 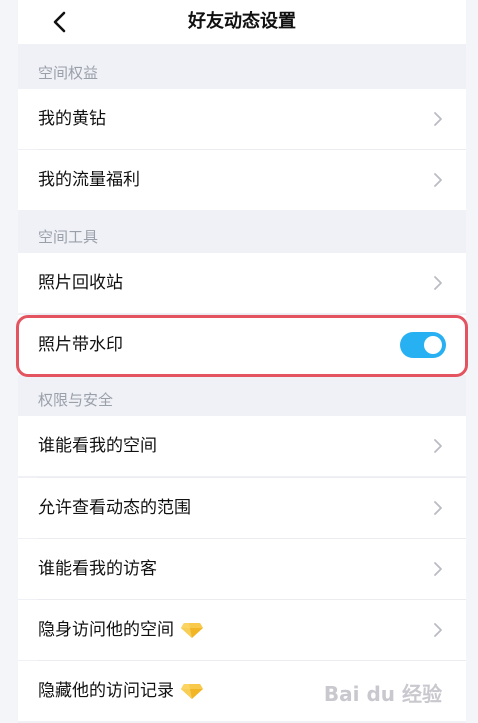 I want to click on row-photo-recycle-bin: 照片回收站, so click(x=242, y=283).